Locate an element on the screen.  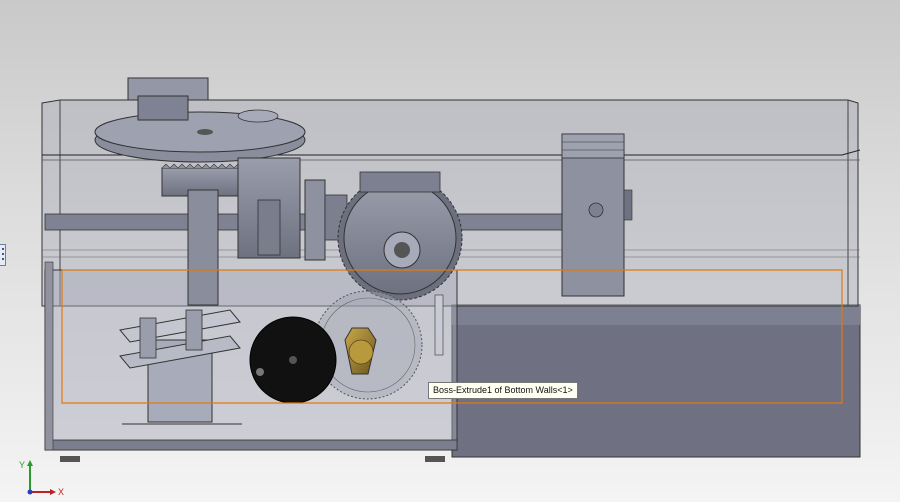
triad-x-label: X is located at coordinates (61, 492).